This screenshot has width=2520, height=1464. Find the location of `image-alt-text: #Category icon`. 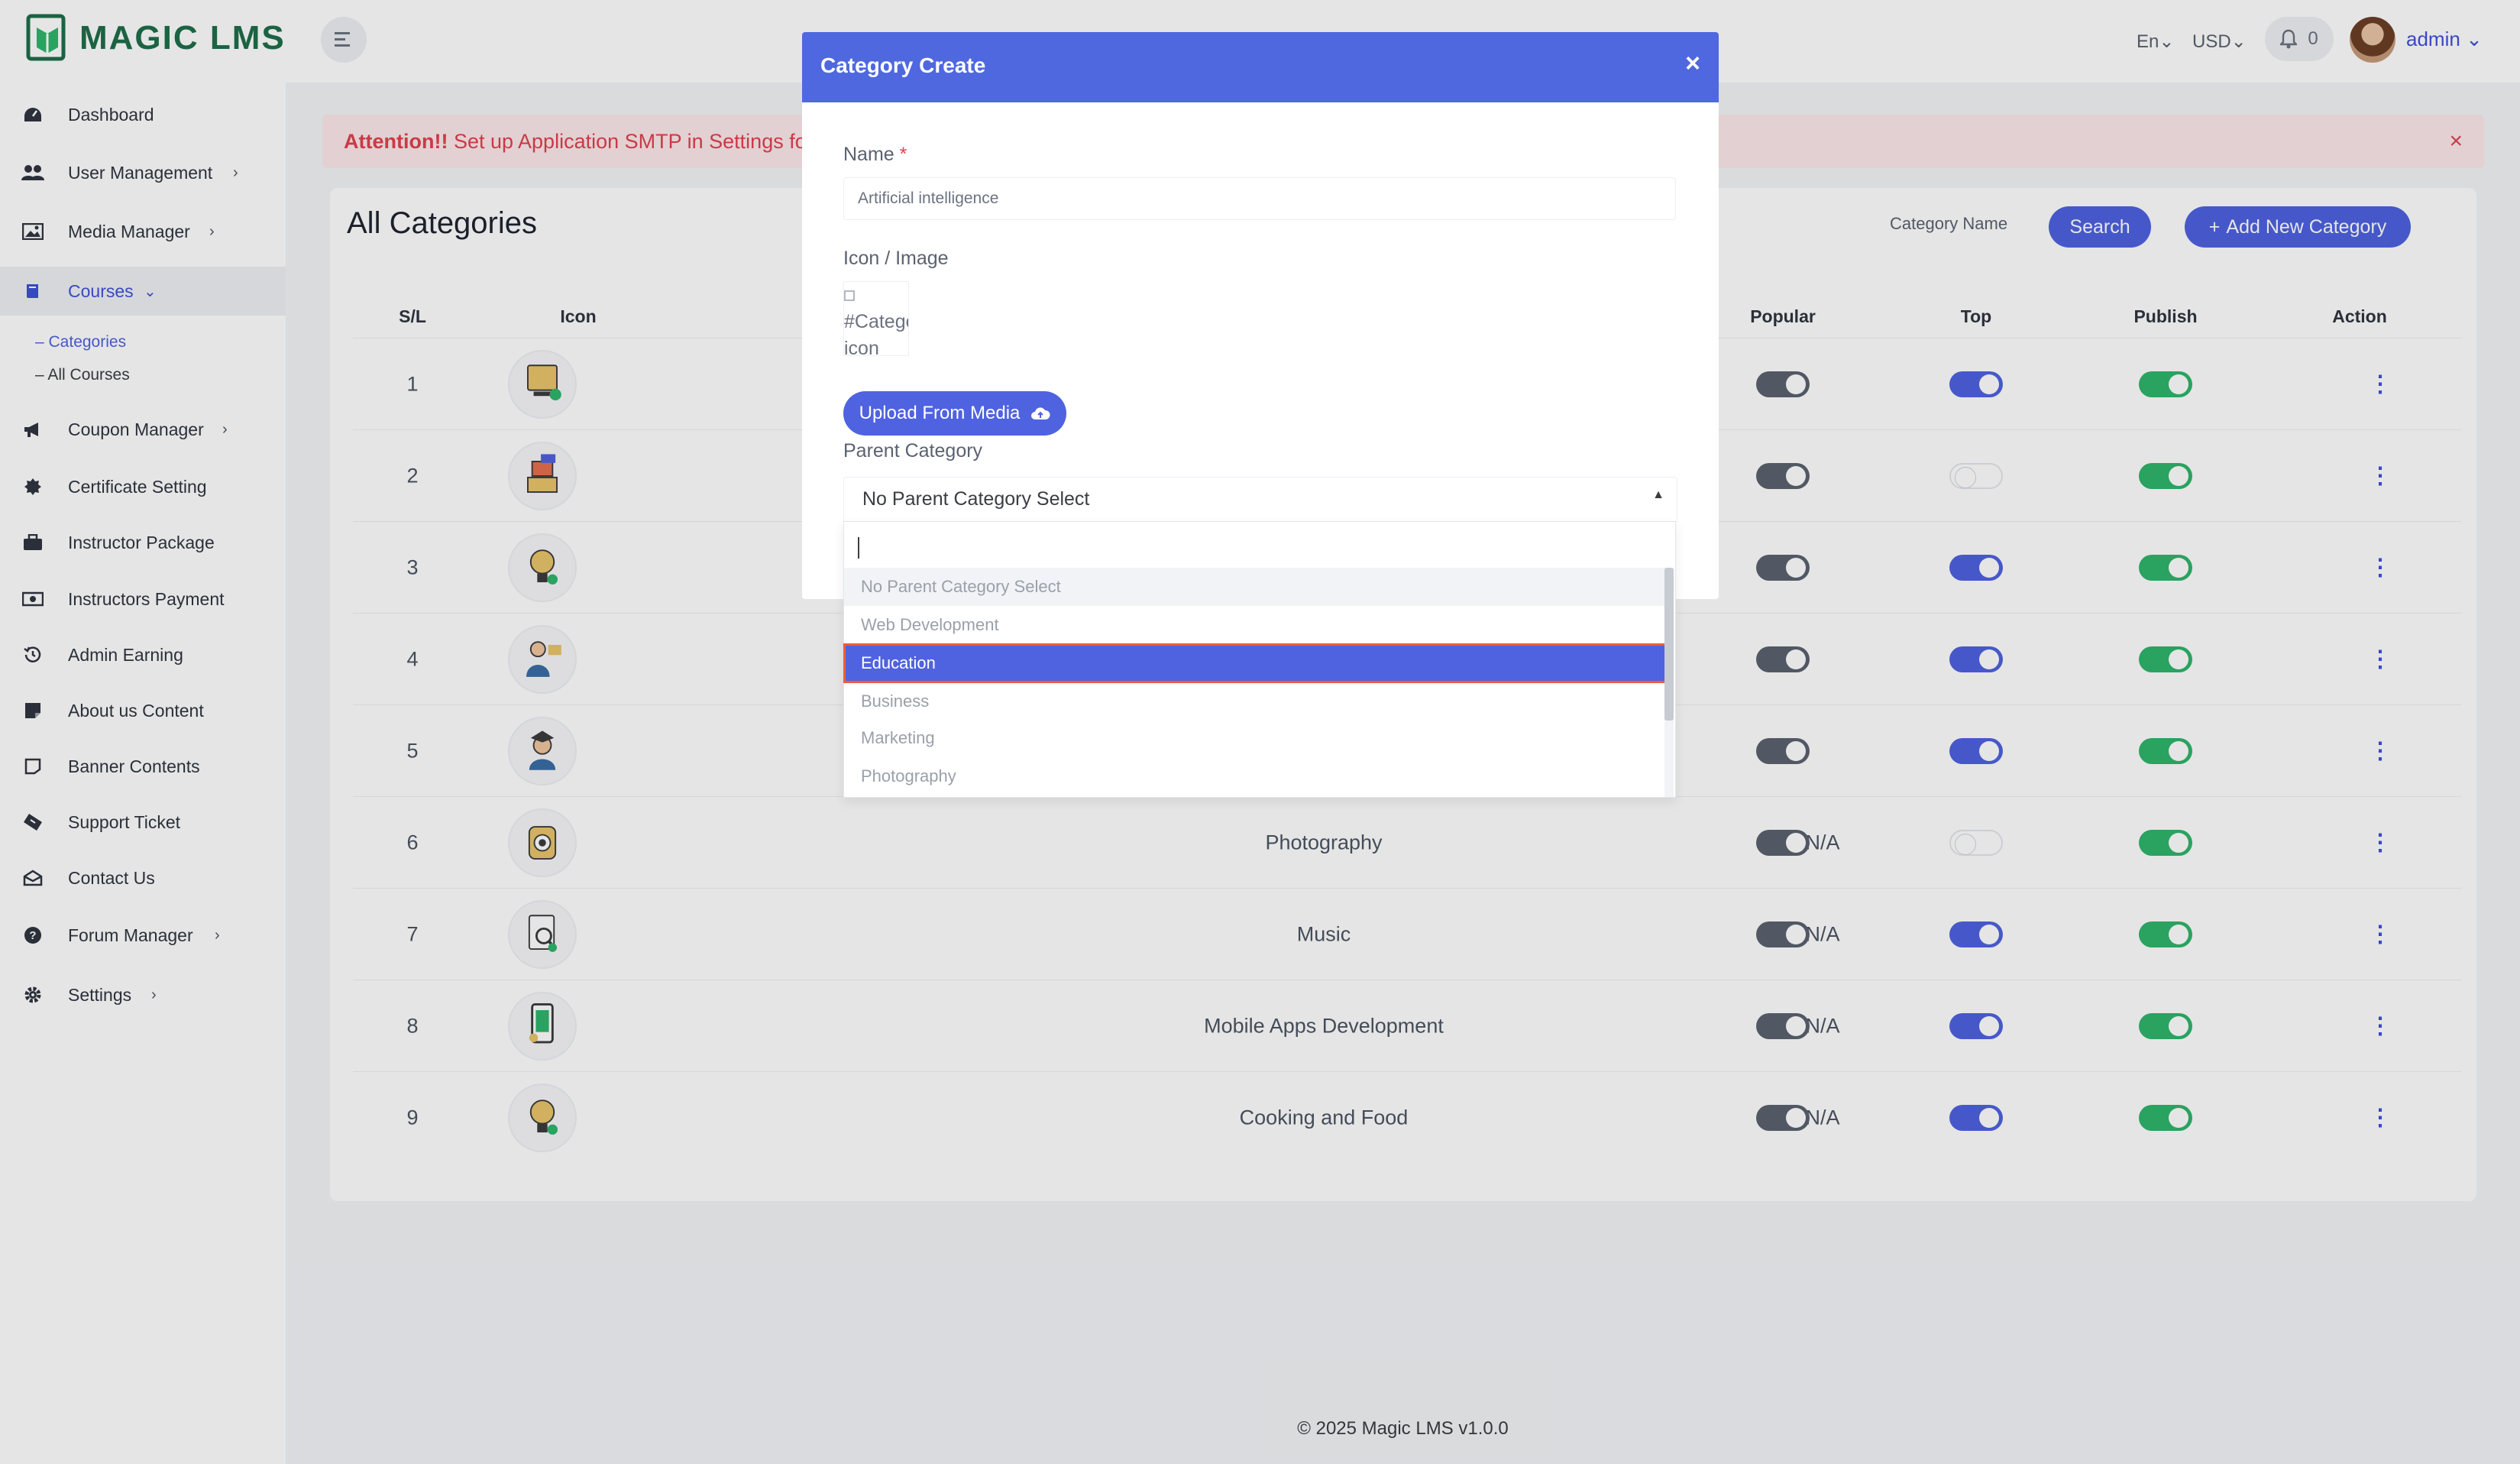

image-alt-text: #Category icon is located at coordinates (876, 333).